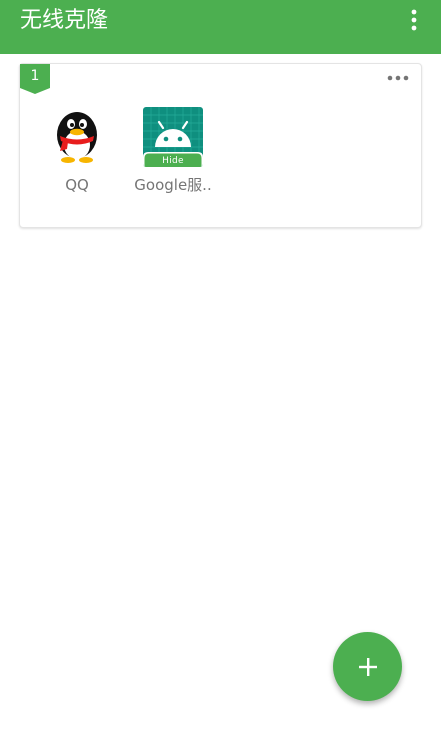 The height and width of the screenshot is (740, 441). Describe the element at coordinates (64, 20) in the screenshot. I see `app-title: 无线克隆` at that location.